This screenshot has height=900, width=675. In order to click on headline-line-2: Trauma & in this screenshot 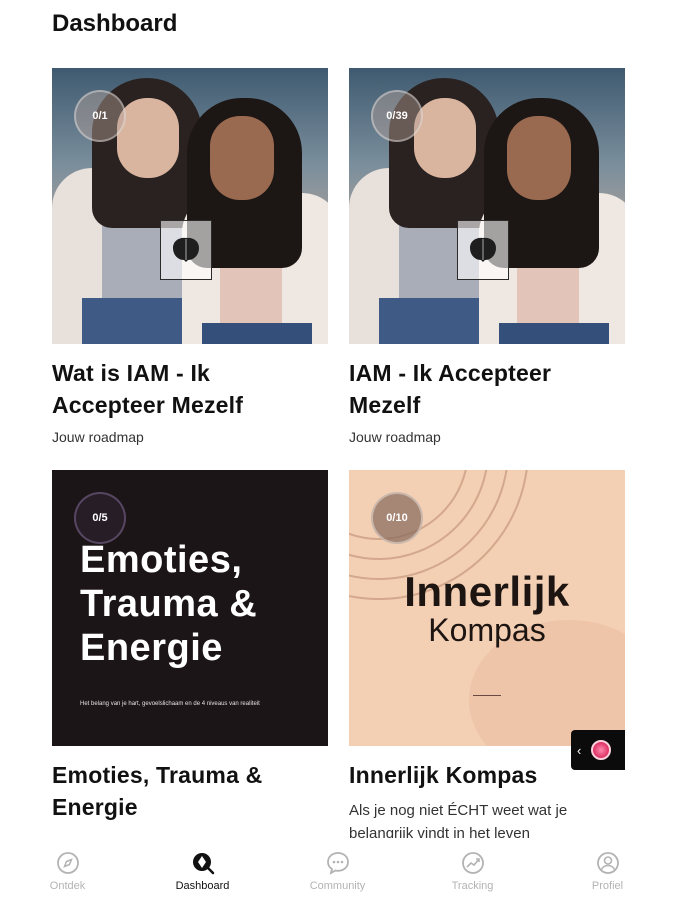, I will do `click(169, 604)`.